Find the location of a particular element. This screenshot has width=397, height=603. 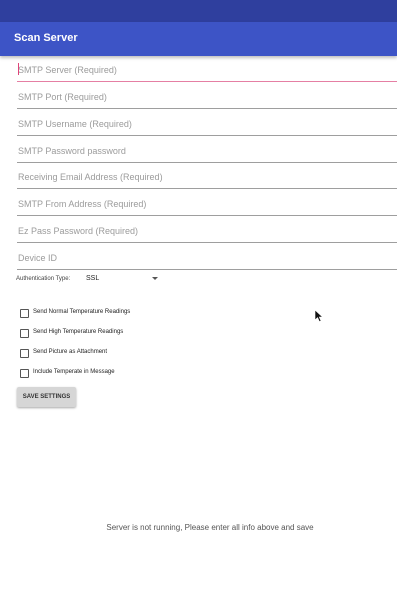

device-id-input is located at coordinates (207, 258).